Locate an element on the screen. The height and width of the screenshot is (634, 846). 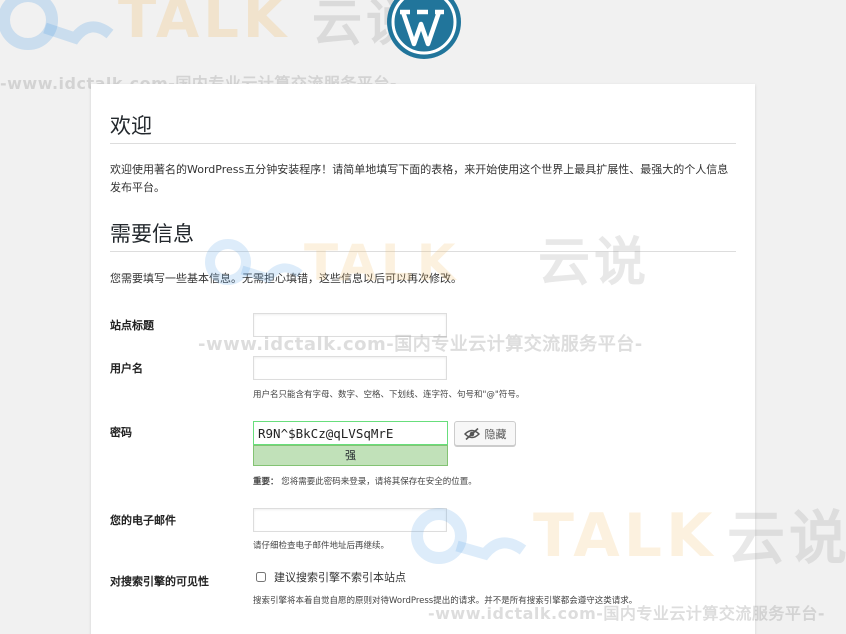
username-hint: 用户名只能含有字母、数字、空格、下划线、连字符、句号和"@"符号。 is located at coordinates (389, 395).